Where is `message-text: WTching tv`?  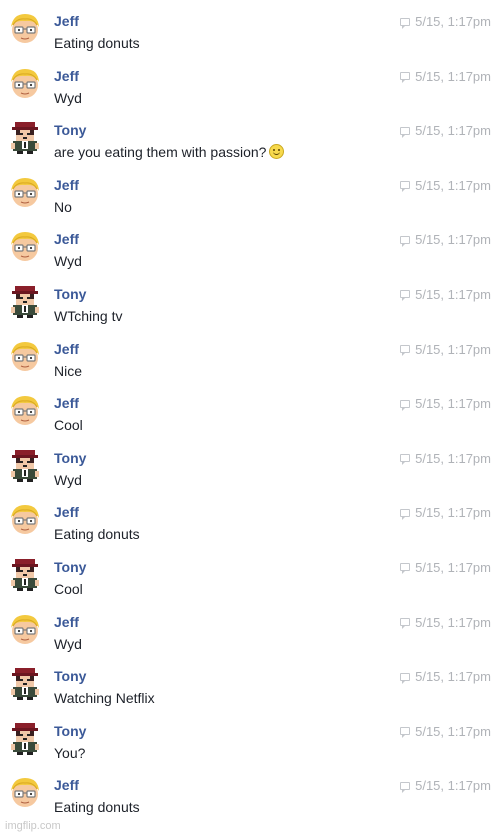
message-text: WTching tv is located at coordinates (88, 316).